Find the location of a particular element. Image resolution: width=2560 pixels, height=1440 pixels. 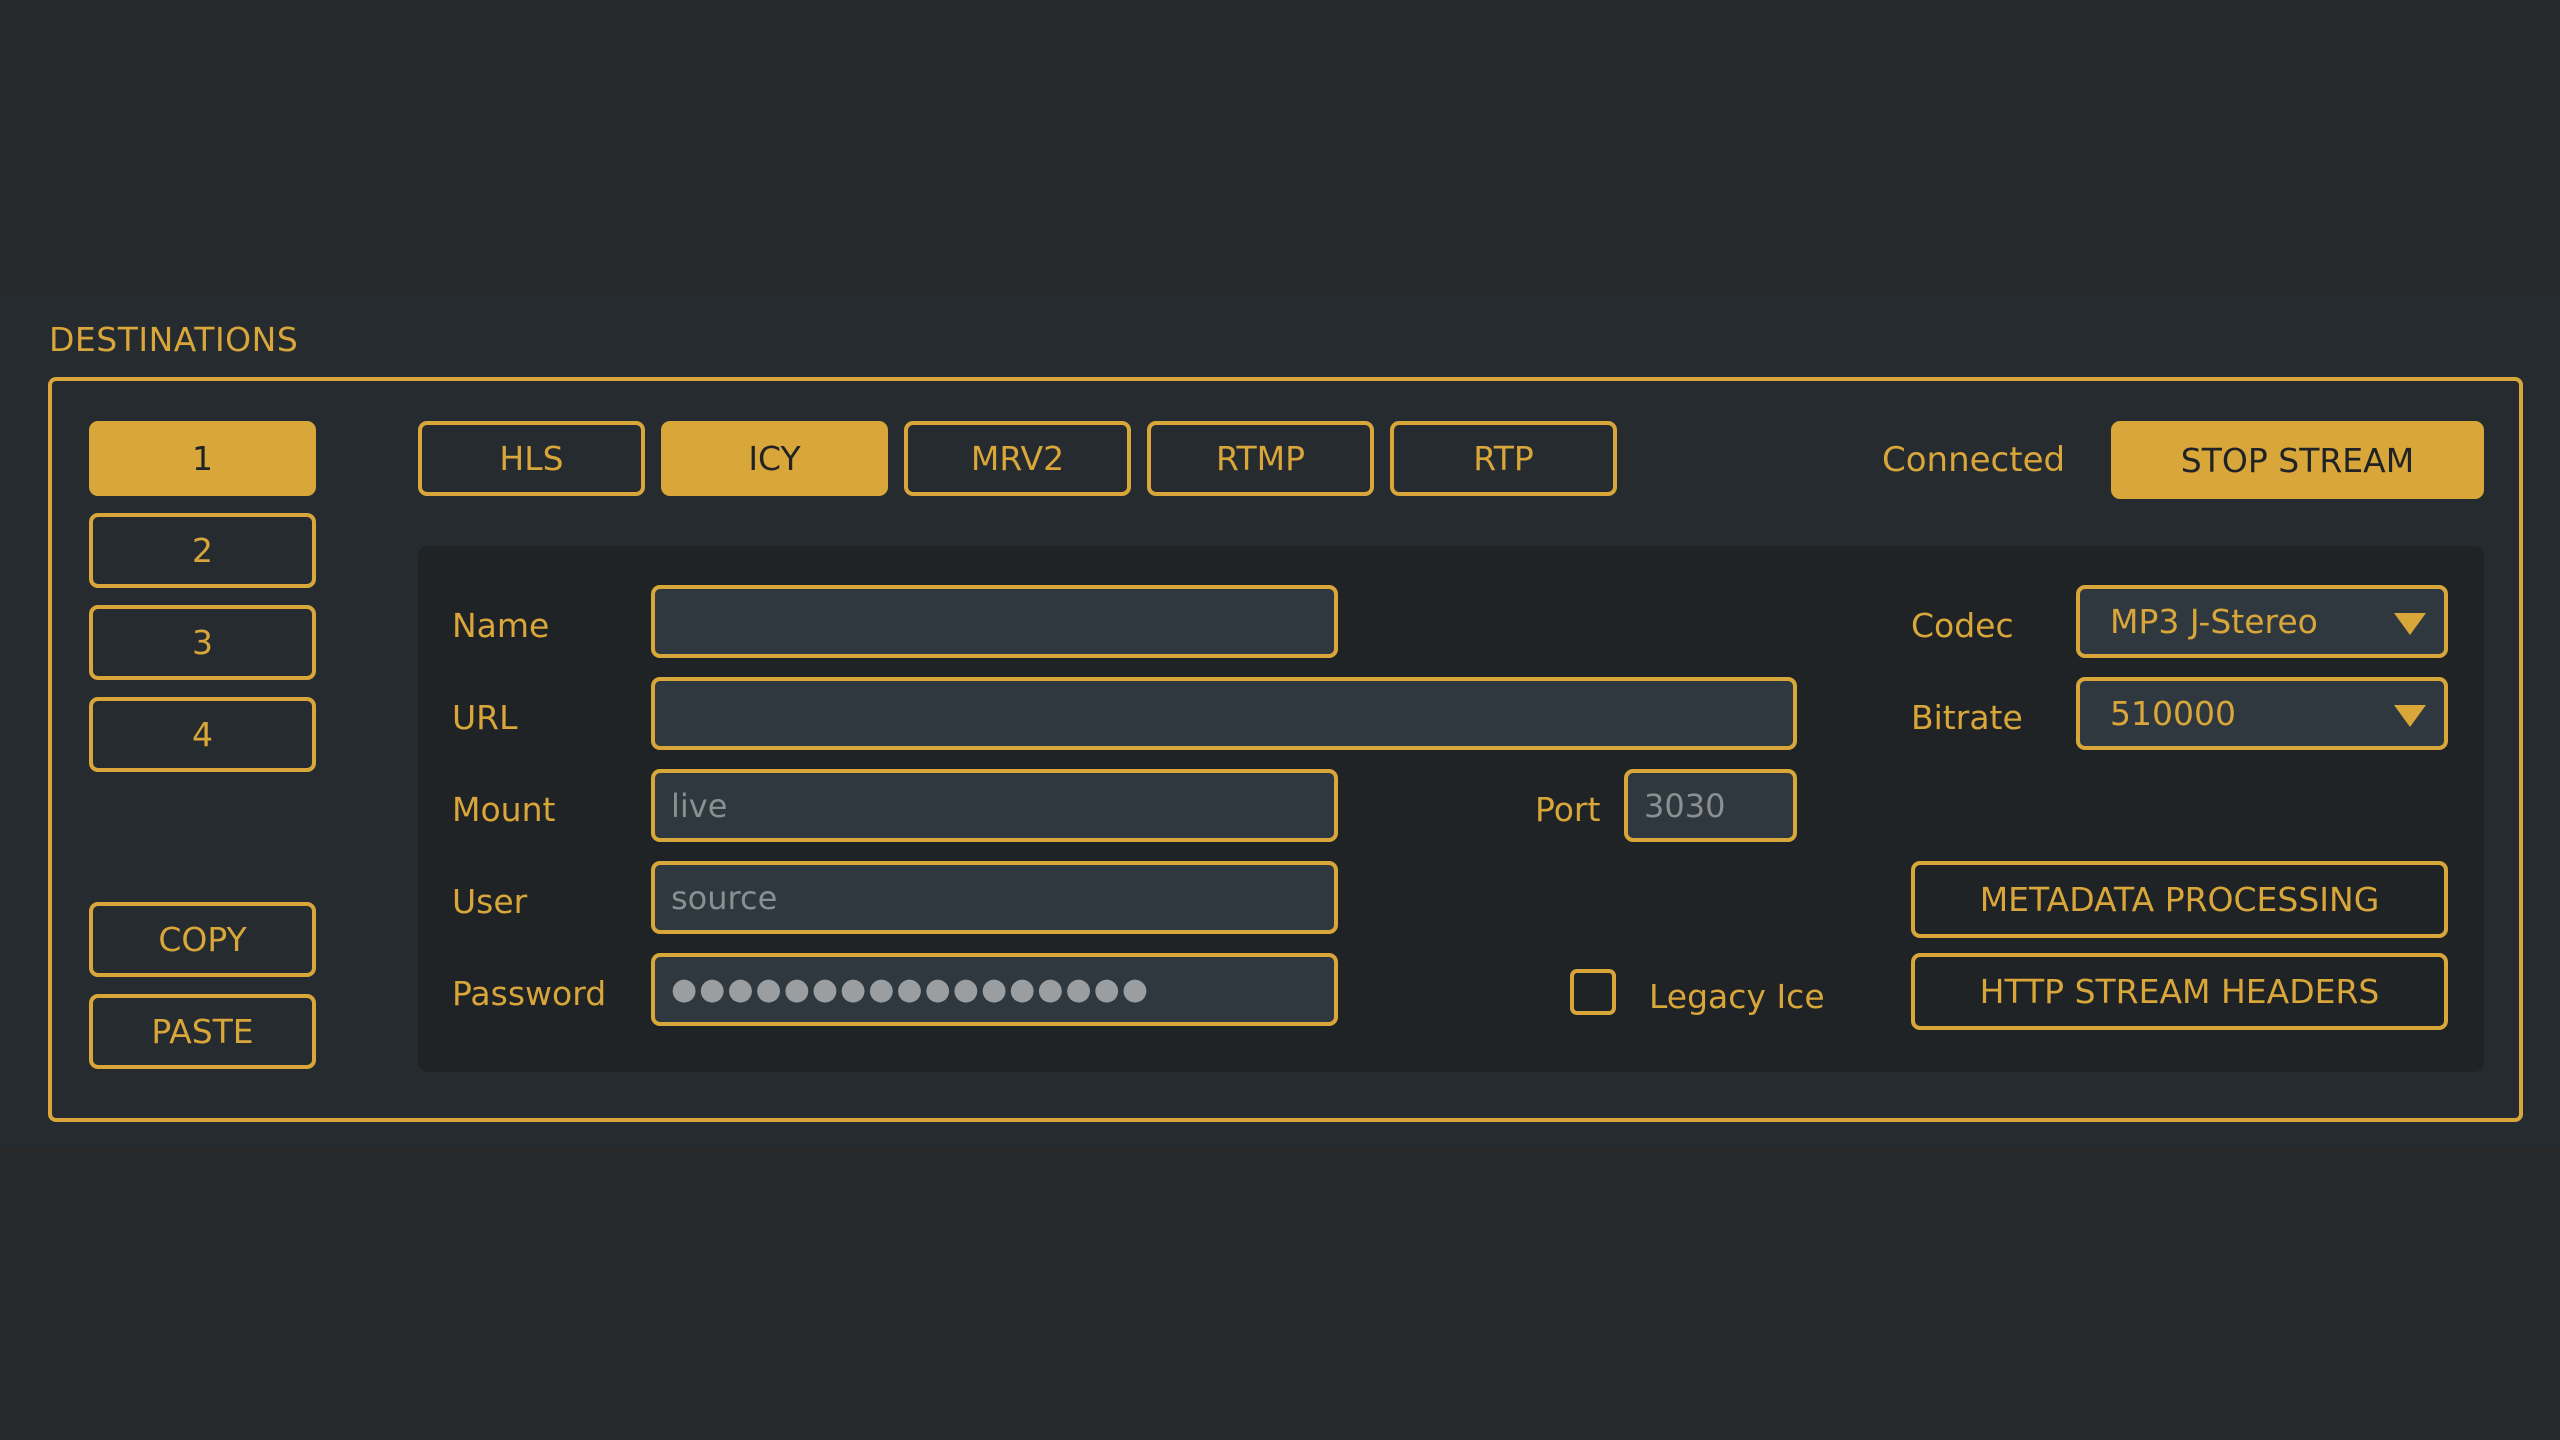

http-stream-headers-button: HTTP STREAM HEADERS is located at coordinates (2179, 991).